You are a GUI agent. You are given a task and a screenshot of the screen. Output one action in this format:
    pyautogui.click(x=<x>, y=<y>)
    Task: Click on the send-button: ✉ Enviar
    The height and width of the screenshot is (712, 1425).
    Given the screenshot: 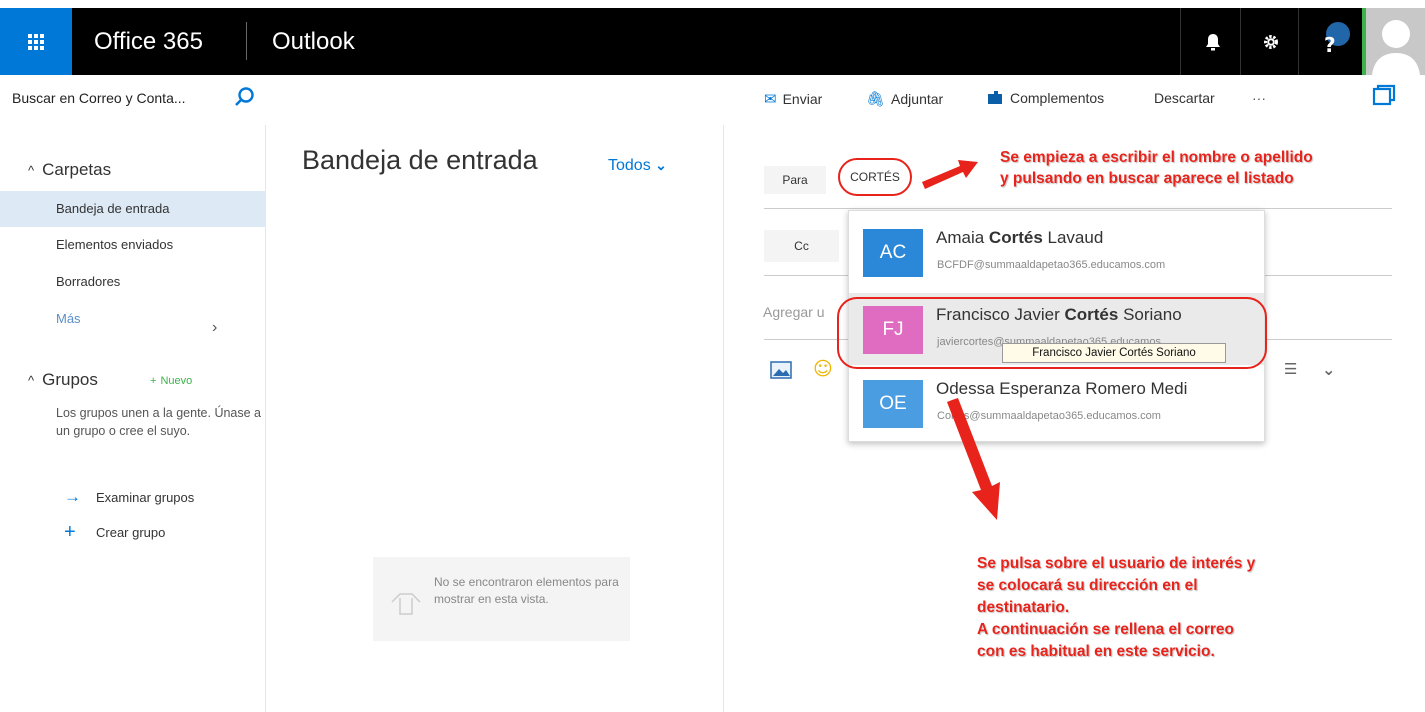 What is the action you would take?
    pyautogui.click(x=793, y=99)
    